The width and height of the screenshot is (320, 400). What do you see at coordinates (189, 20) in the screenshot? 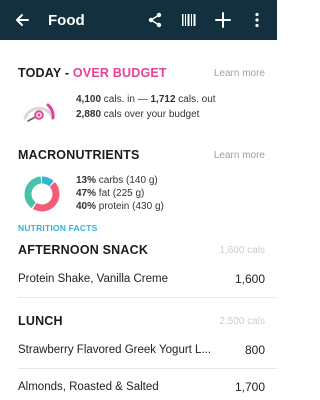
I see `barcode-icon` at bounding box center [189, 20].